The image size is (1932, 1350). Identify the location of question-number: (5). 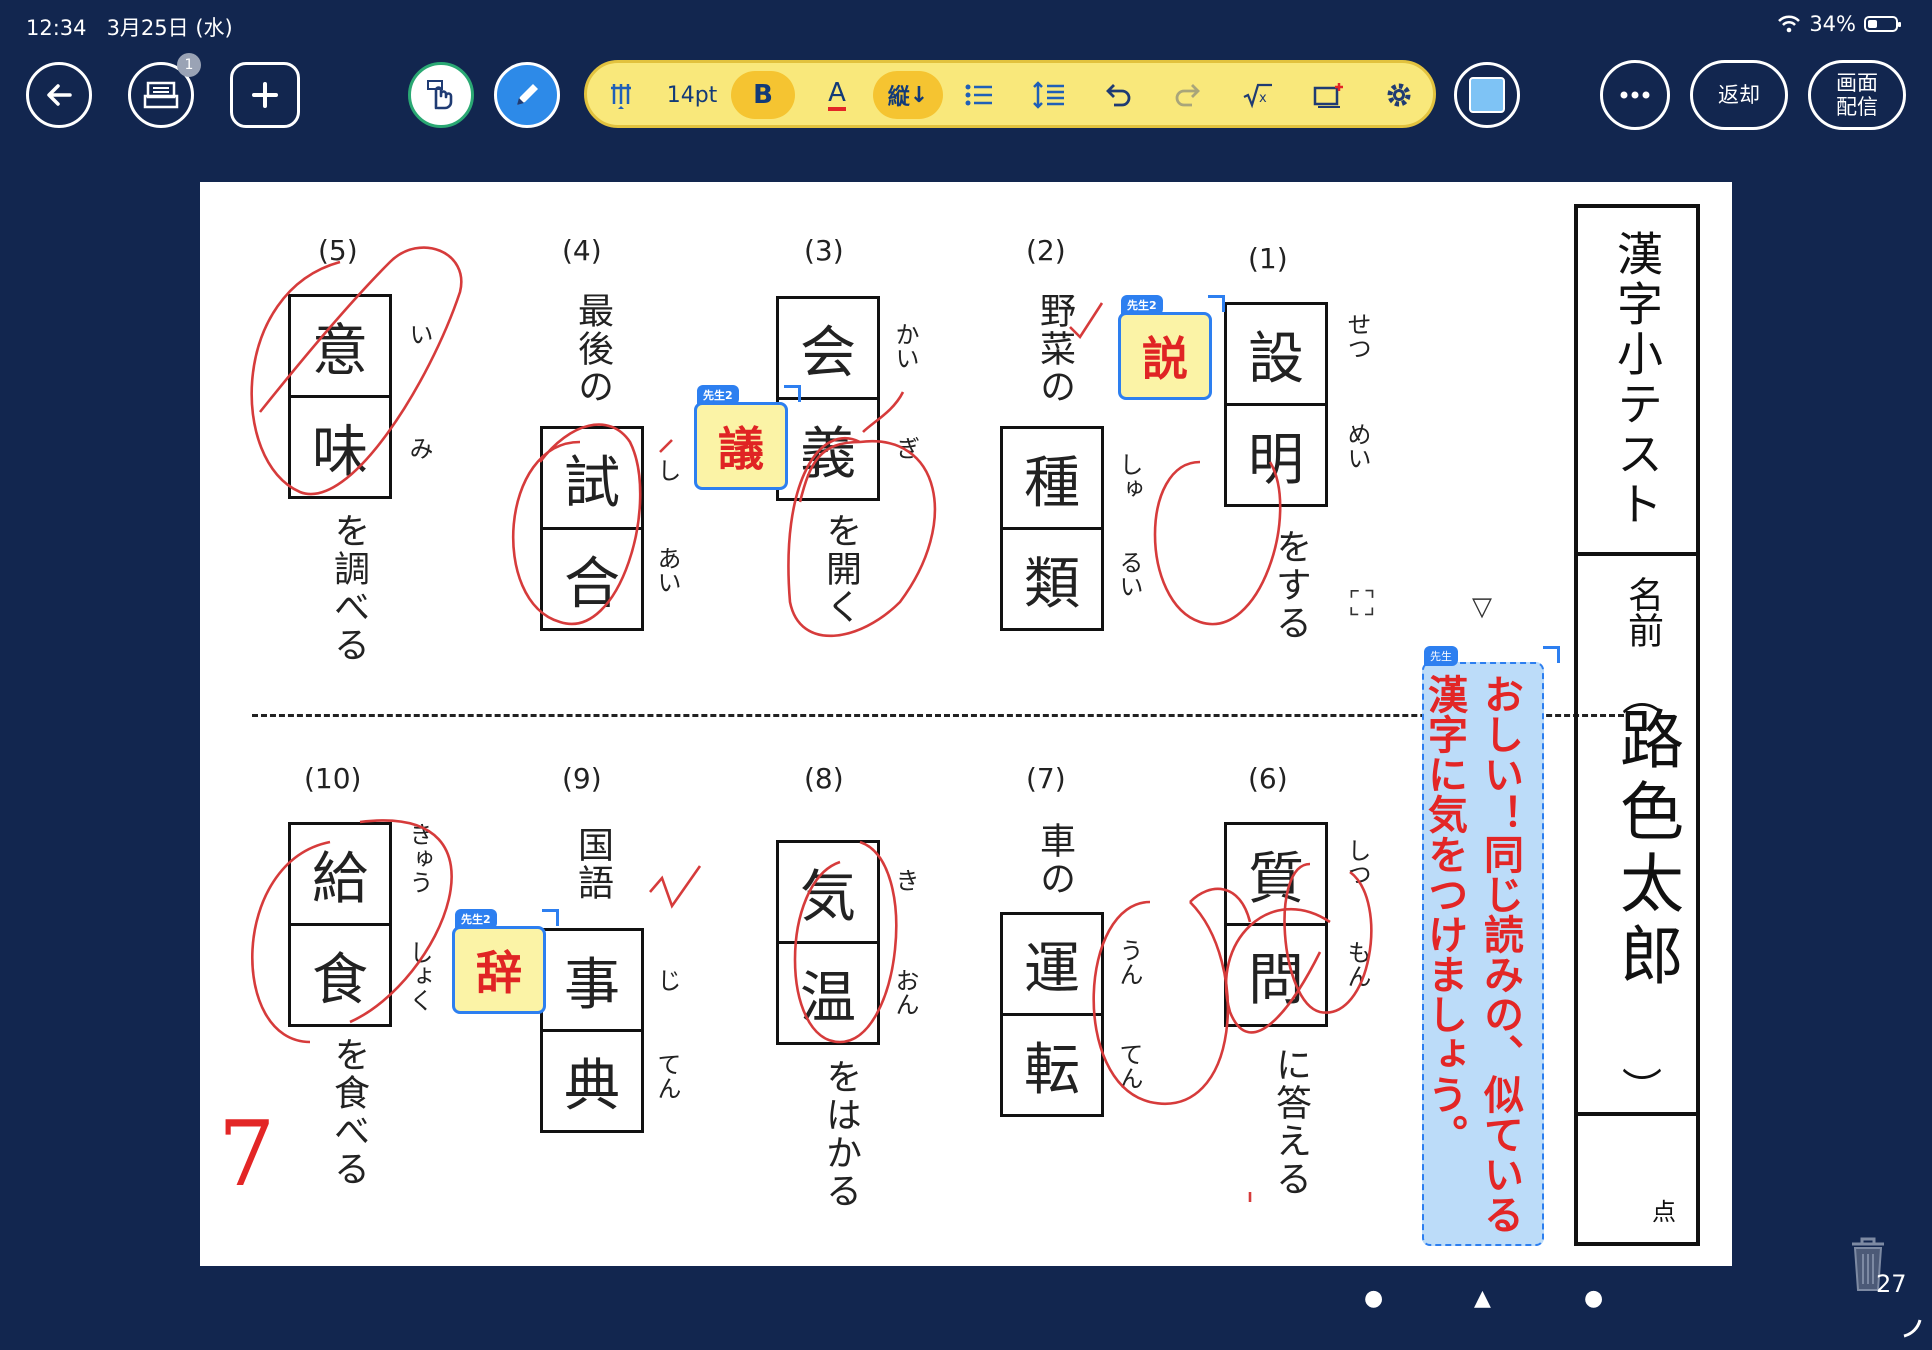
(338, 250).